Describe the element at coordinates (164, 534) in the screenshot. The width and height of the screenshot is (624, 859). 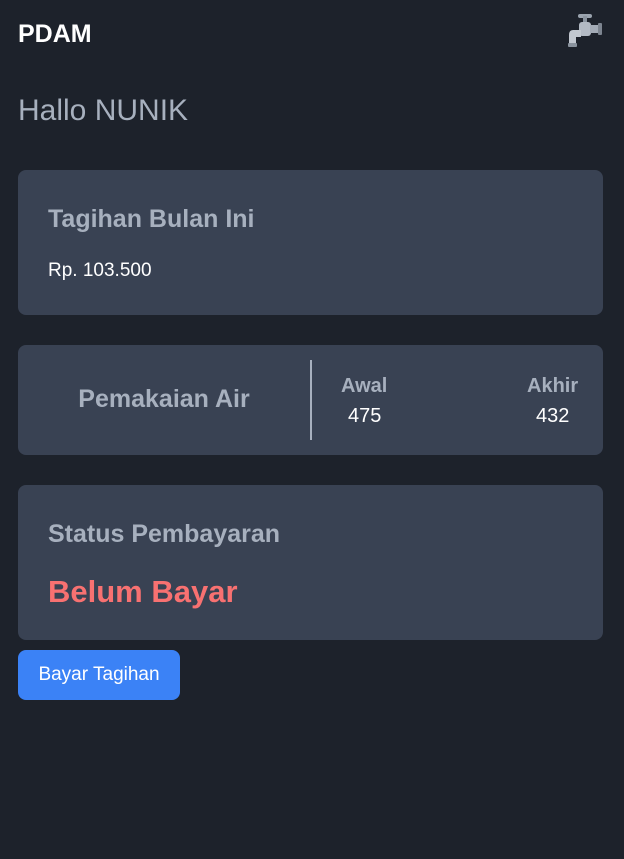
I see `payment-status-title: Status Pembayaran` at that location.